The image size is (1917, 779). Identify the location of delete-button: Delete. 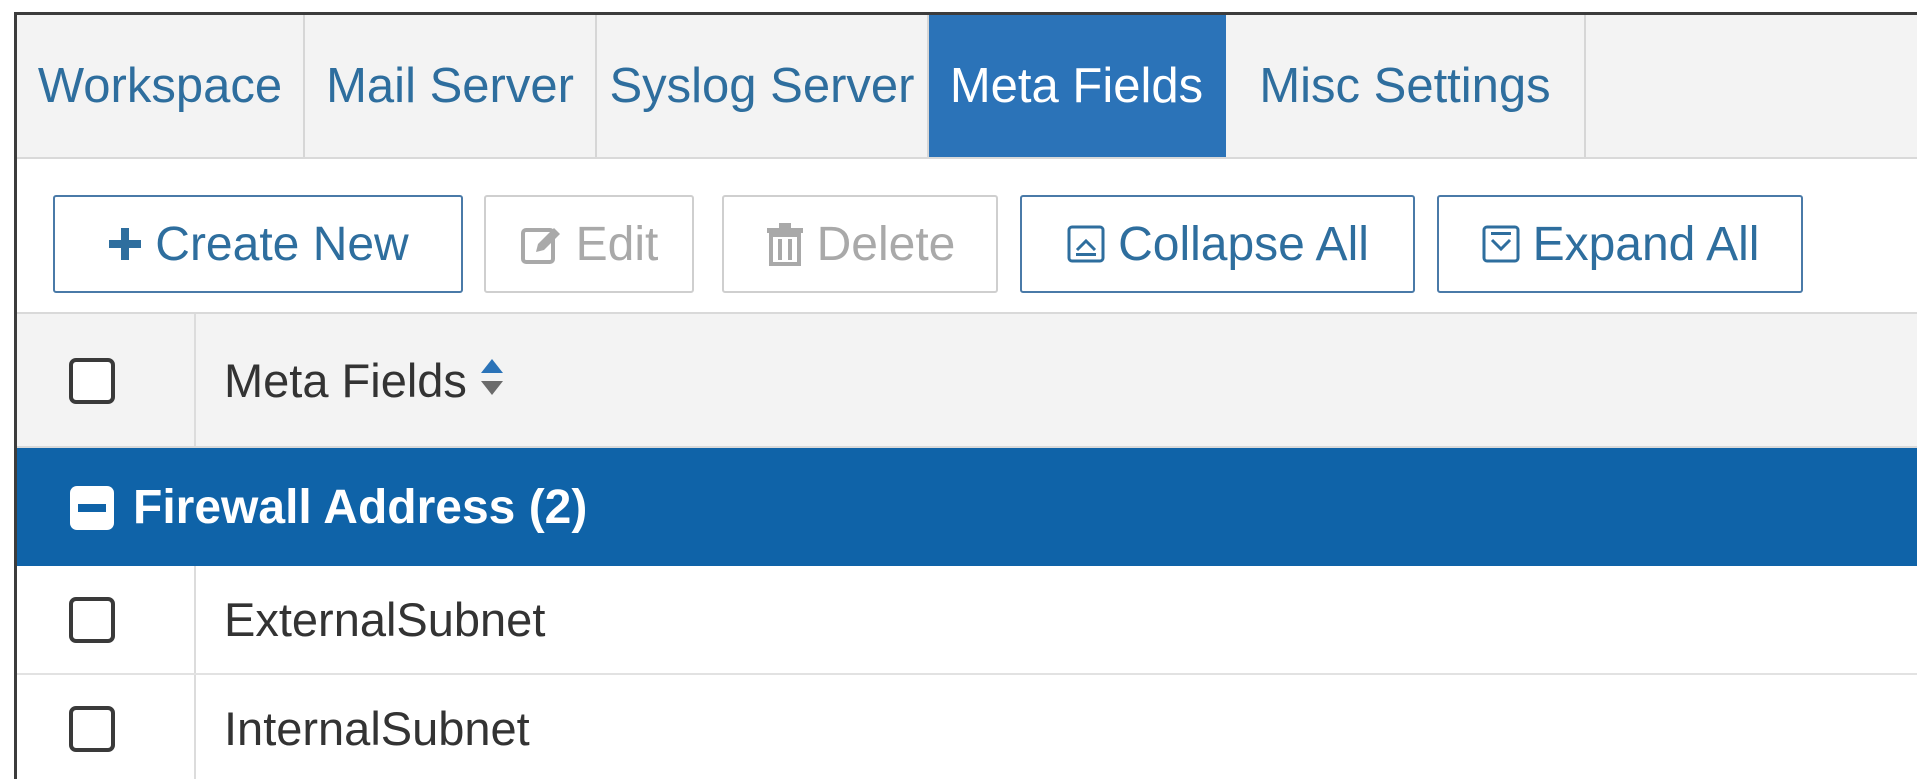
(860, 244).